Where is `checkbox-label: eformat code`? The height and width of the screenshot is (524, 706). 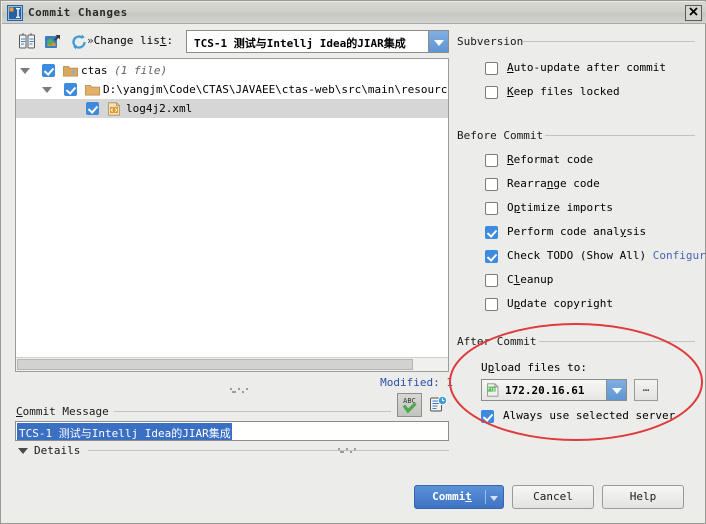
checkbox-label: eformat code is located at coordinates (553, 159).